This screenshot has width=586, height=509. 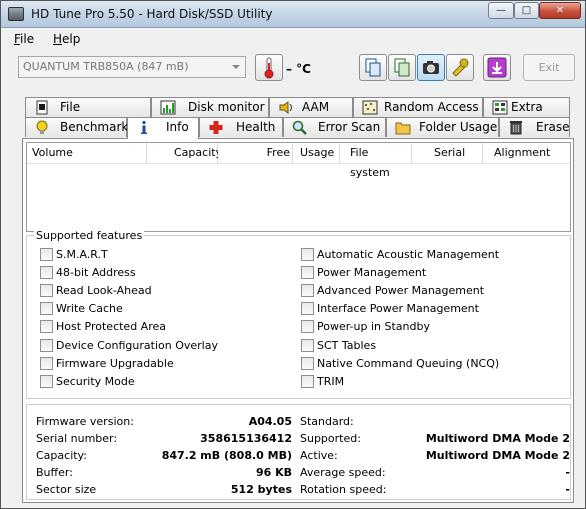 I want to click on copy-icon, so click(x=373, y=67).